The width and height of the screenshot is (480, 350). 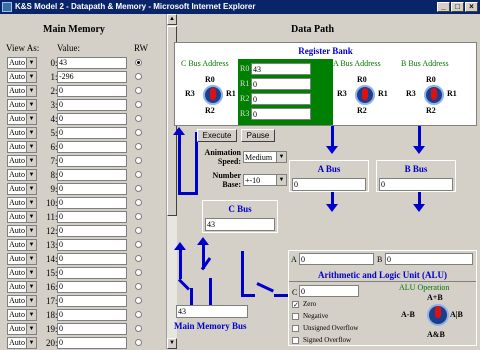 I want to click on b-bus-address-knob: R0 R3 R1 R2, so click(x=436, y=97).